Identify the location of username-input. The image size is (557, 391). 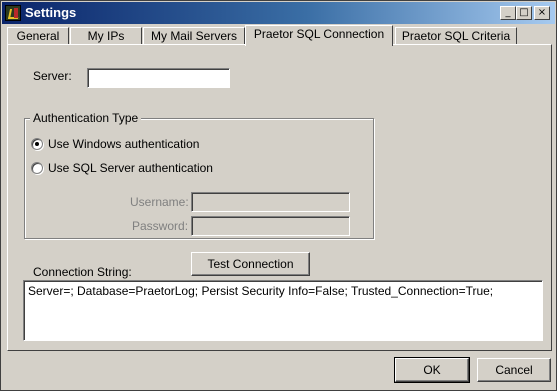
(270, 202).